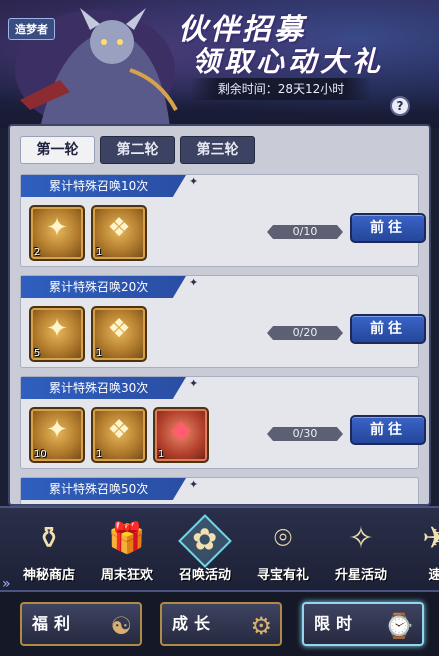 The image size is (439, 656). I want to click on activity-star-up: ✧ 升星活动, so click(361, 552).